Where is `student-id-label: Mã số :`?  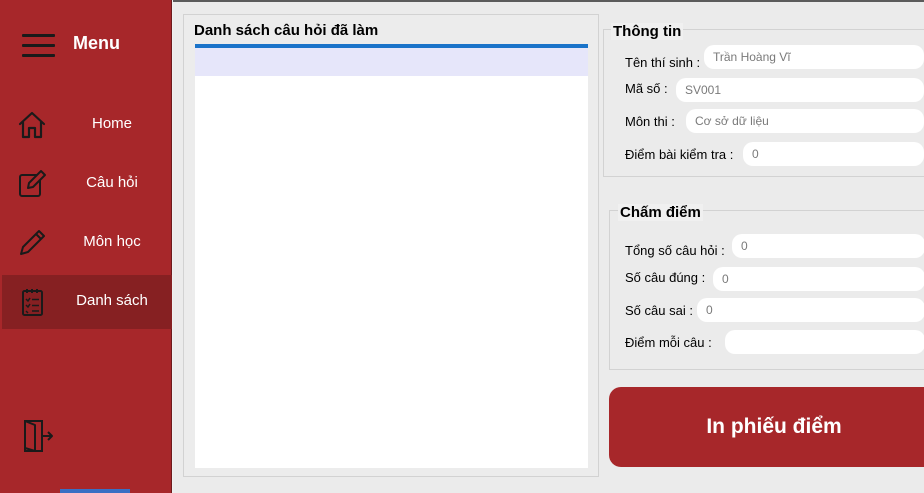
student-id-label: Mã số : is located at coordinates (646, 88).